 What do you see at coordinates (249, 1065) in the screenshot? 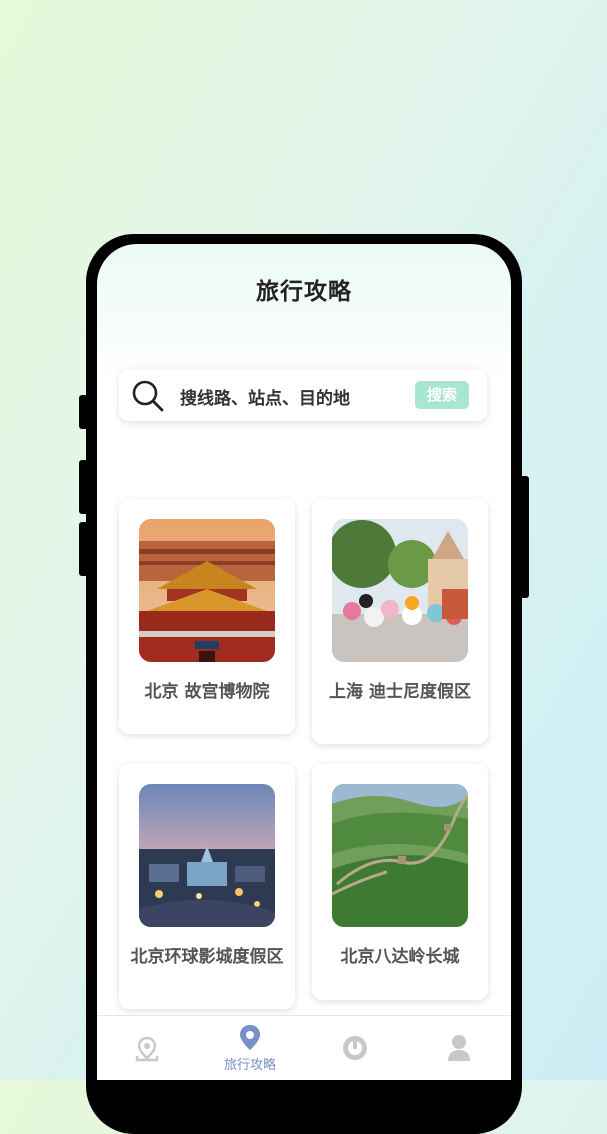
I see `tab-label: 旅行攻略` at bounding box center [249, 1065].